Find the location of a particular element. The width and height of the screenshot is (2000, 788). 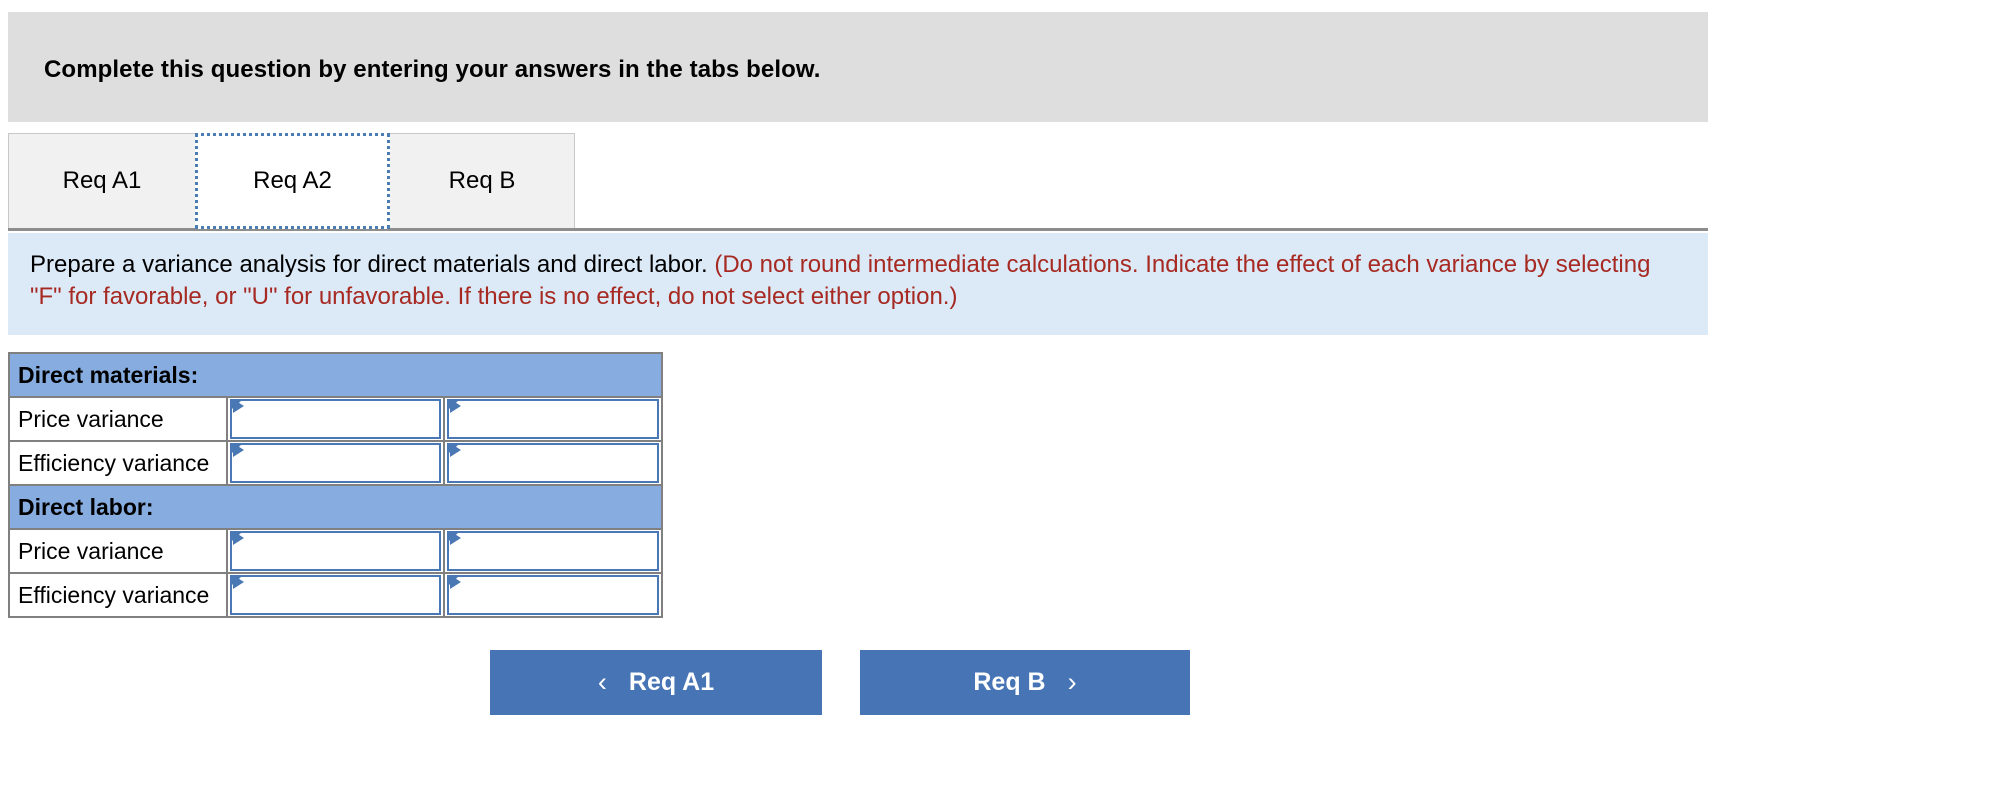

tab-req-b: Req B is located at coordinates (482, 181).